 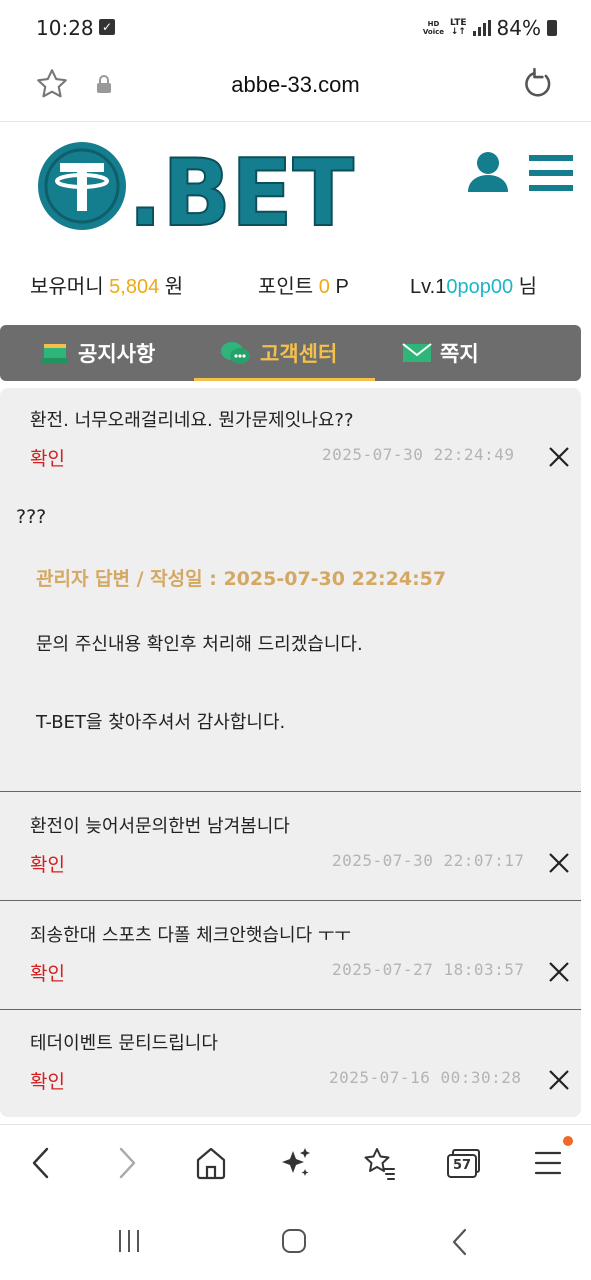 I want to click on admin-reply-header: 관리자 답변 / 작성일 : 2025-07-30 22:24:57, so click(x=241, y=579).